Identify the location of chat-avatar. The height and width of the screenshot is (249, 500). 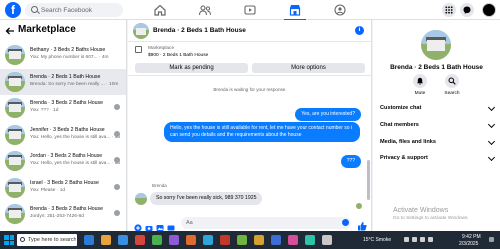
(141, 31).